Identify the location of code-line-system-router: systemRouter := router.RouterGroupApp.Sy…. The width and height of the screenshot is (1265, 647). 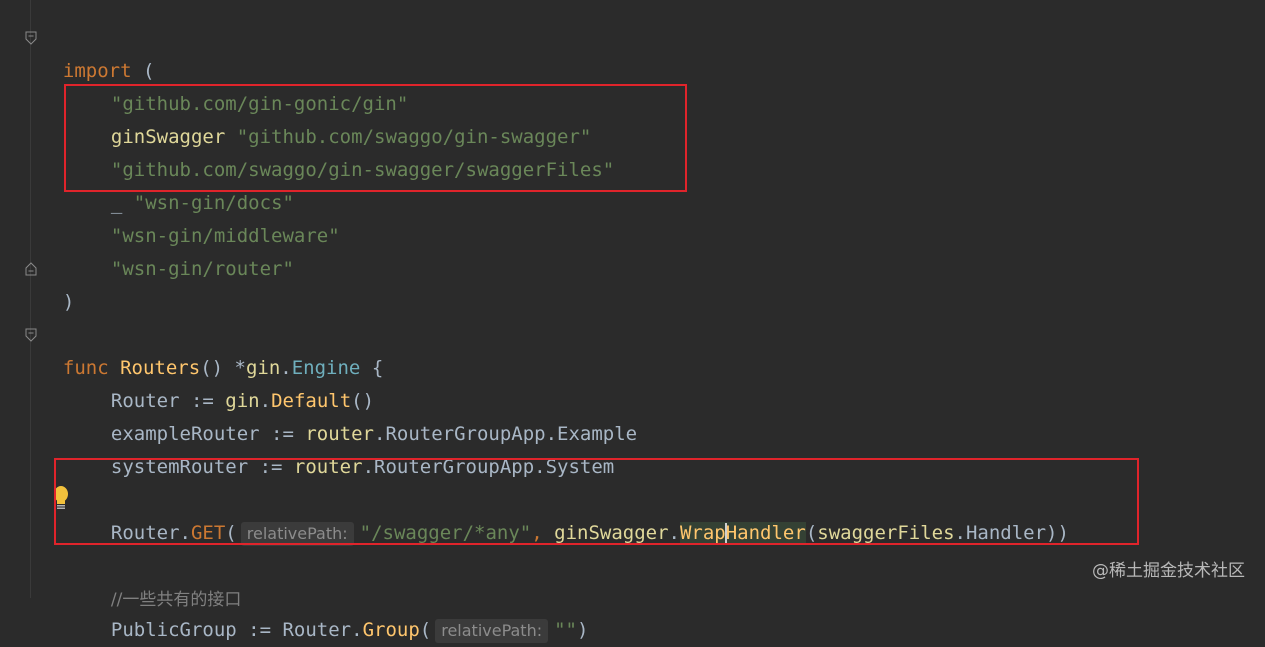
(351, 448).